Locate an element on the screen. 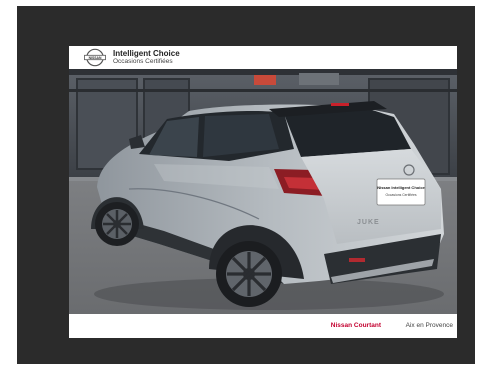 Image resolution: width=486 pixels, height=367 pixels. nissan-logo-icon: NISSAN is located at coordinates (95, 57).